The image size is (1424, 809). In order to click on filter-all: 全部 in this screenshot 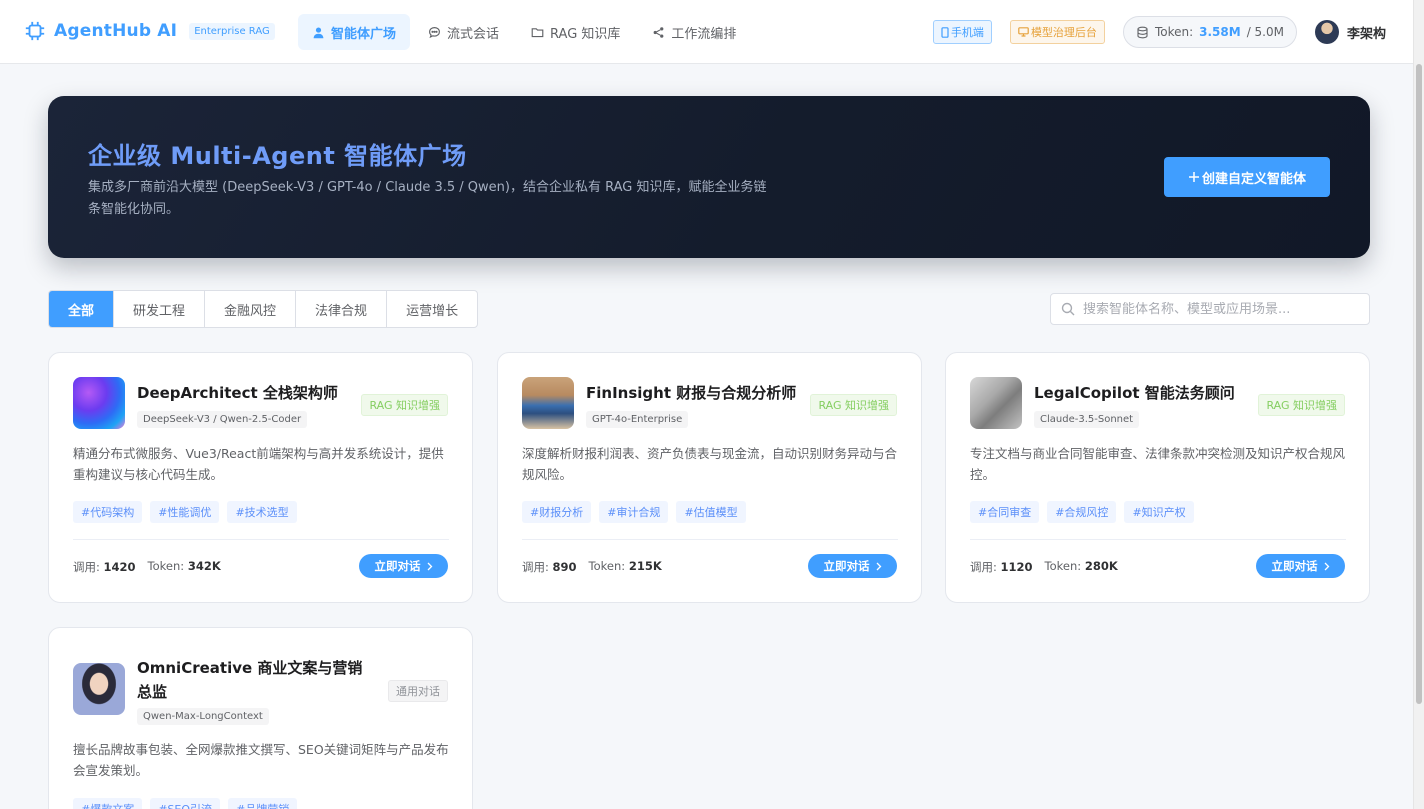, I will do `click(81, 309)`.